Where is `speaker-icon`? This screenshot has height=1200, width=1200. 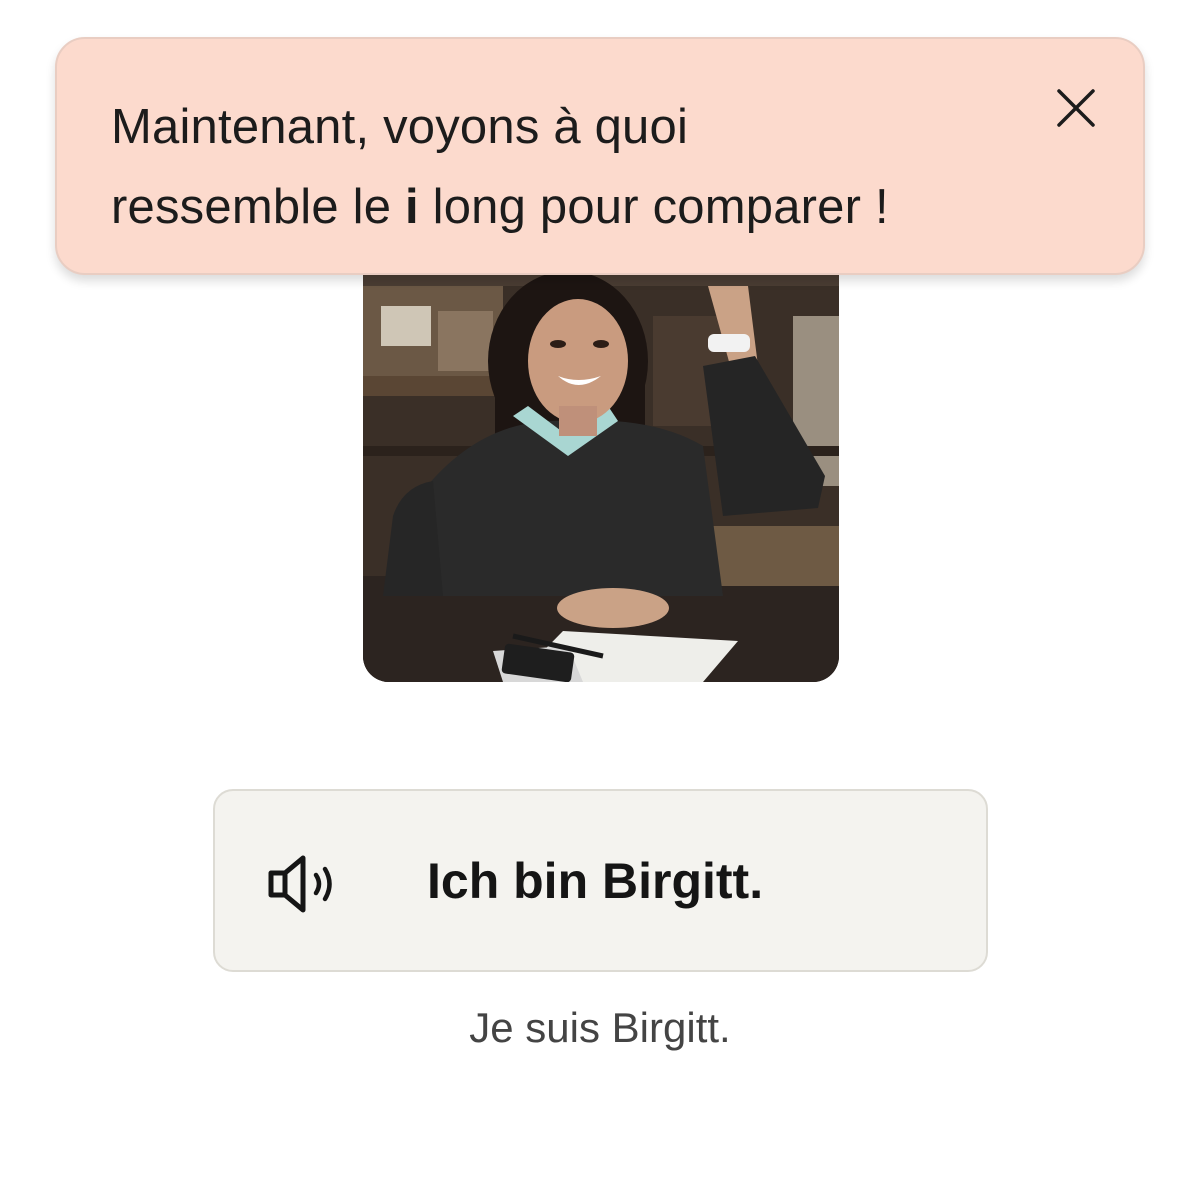
speaker-icon is located at coordinates (300, 884).